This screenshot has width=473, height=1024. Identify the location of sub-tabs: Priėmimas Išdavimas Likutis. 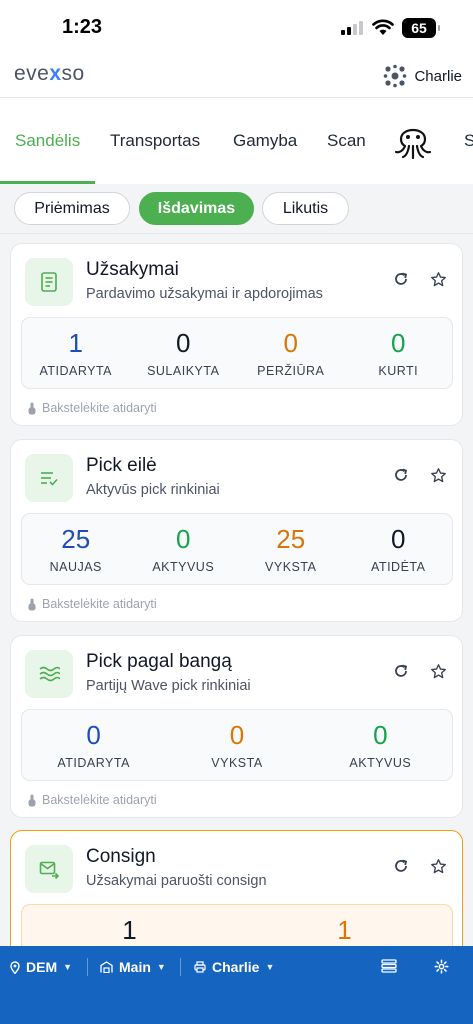
(236, 209).